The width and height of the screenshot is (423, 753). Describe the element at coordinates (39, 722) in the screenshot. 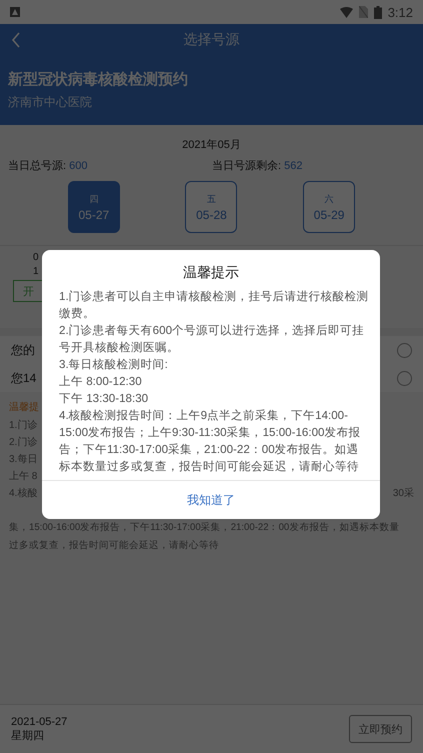

I see `selected-date: 2021-05-27` at that location.